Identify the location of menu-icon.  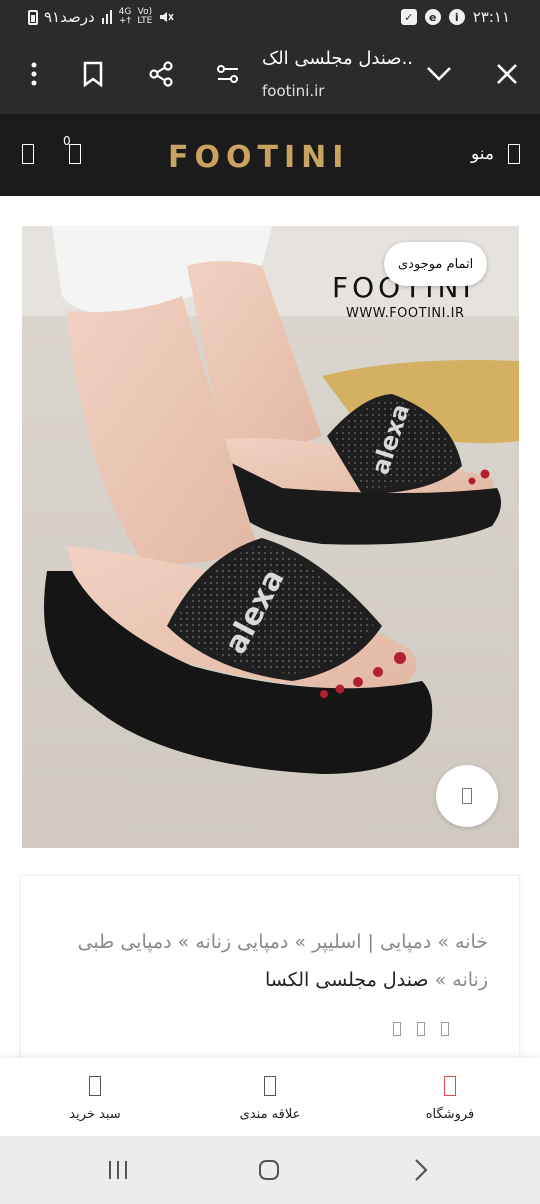
(514, 154).